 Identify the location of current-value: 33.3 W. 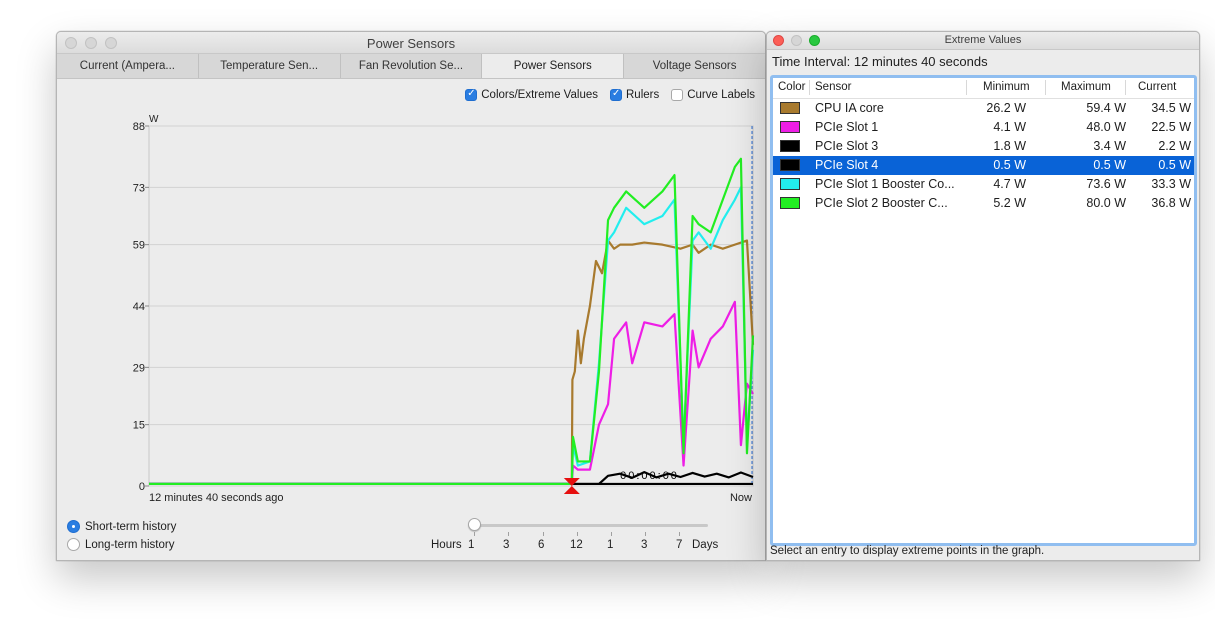
(1171, 184).